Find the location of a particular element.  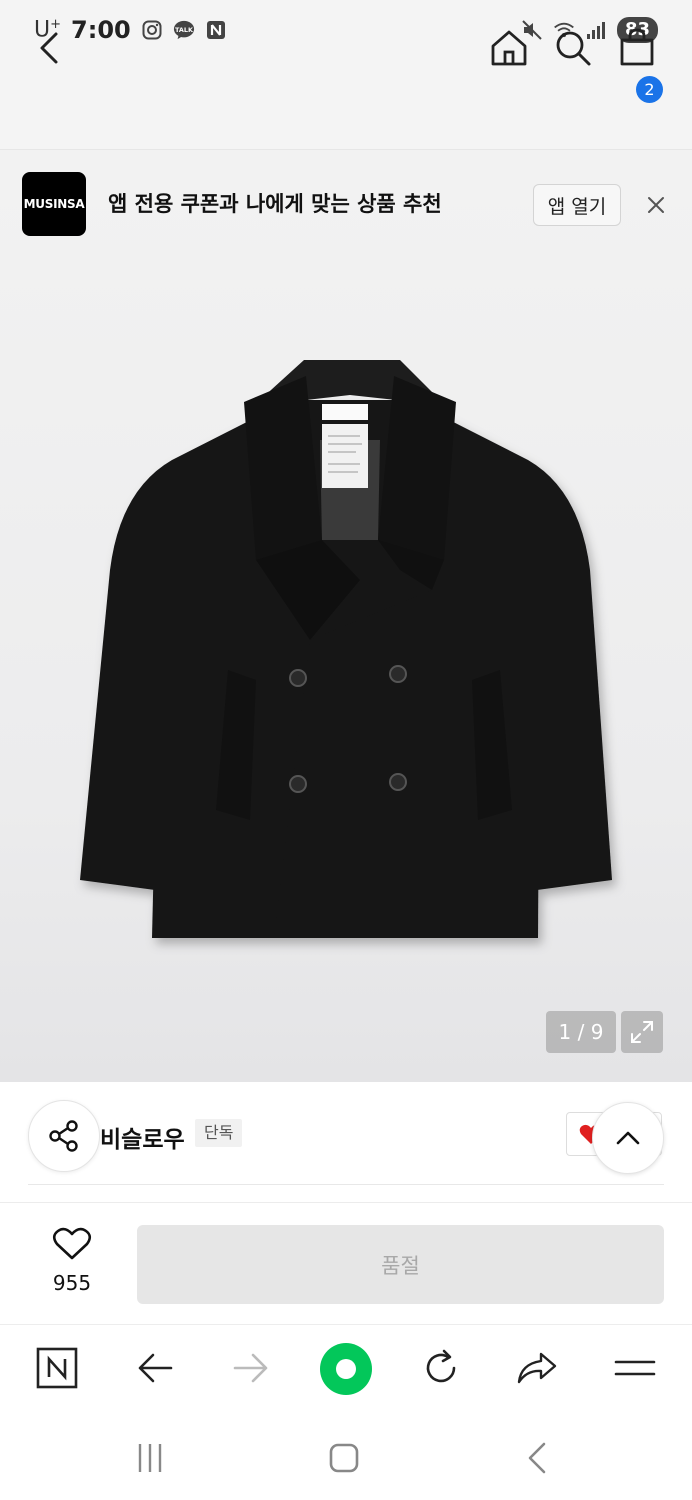

expand-icon is located at coordinates (642, 1032).